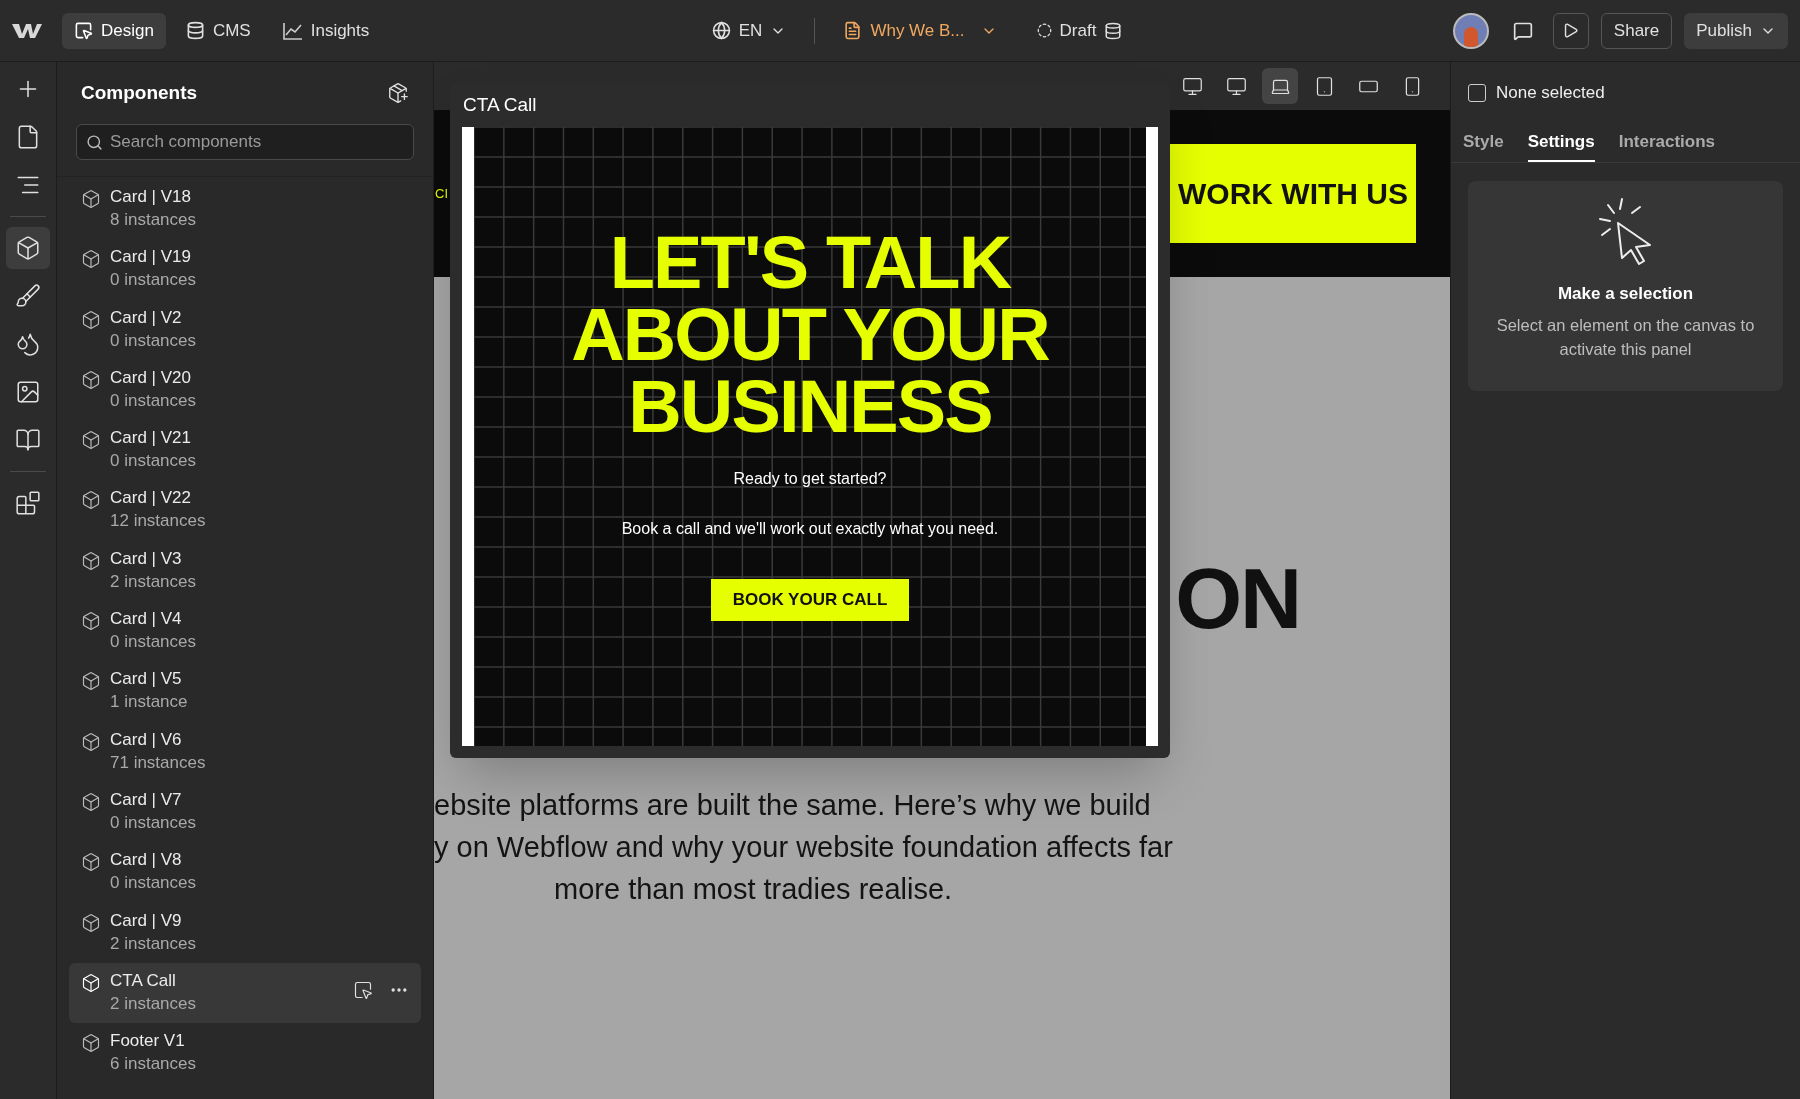 The height and width of the screenshot is (1099, 1800). I want to click on status-button: Draft, so click(1079, 30).